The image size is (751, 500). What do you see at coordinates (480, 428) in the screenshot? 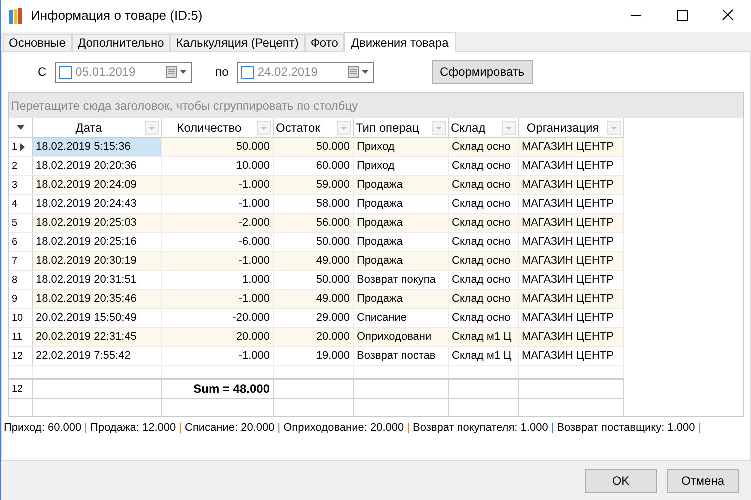
I see `summary-text: Возврат покупателя: 1.000` at bounding box center [480, 428].